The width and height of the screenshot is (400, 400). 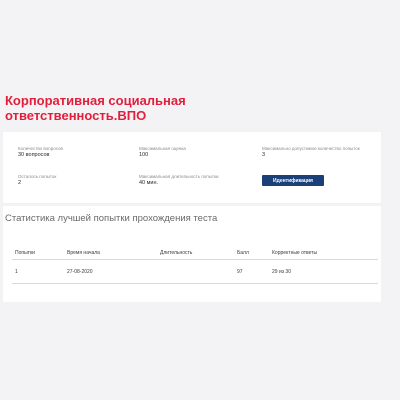 I want to click on column-header-score: Балл, so click(x=243, y=253).